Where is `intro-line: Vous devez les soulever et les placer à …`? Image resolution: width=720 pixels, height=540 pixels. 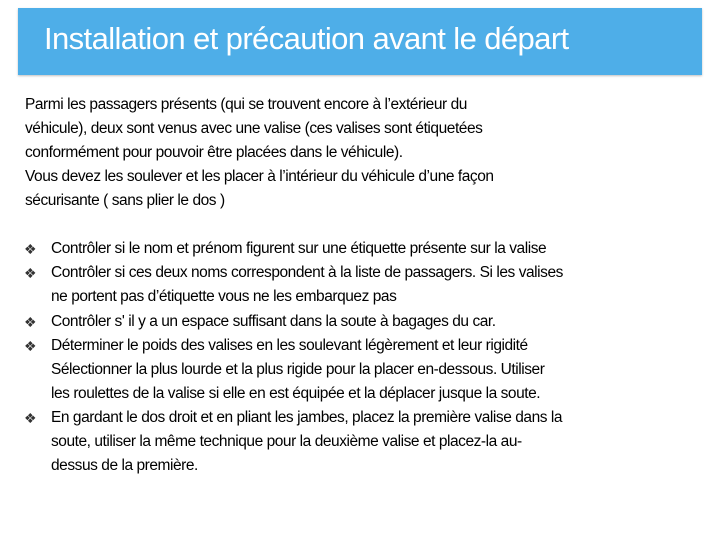 intro-line: Vous devez les soulever et les placer à … is located at coordinates (259, 176).